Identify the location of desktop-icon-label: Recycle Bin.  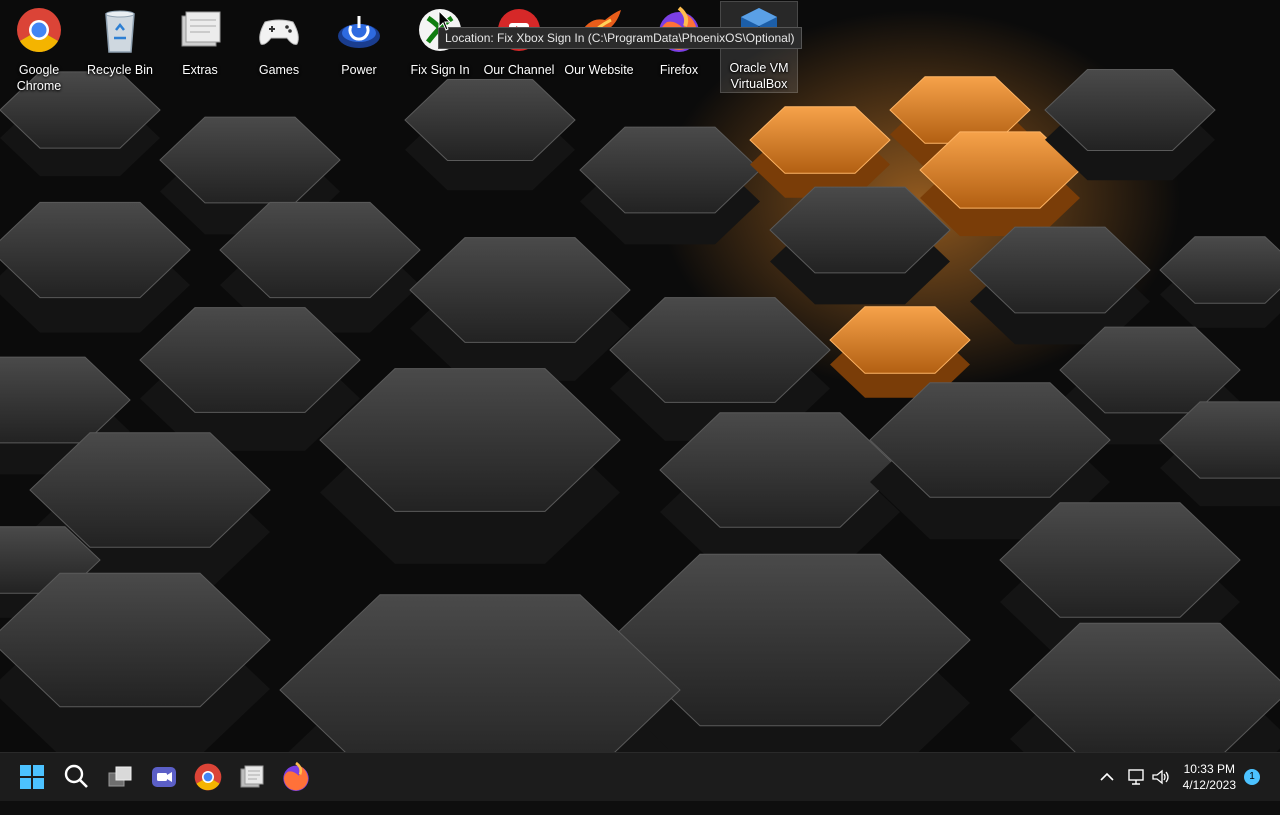
(120, 70).